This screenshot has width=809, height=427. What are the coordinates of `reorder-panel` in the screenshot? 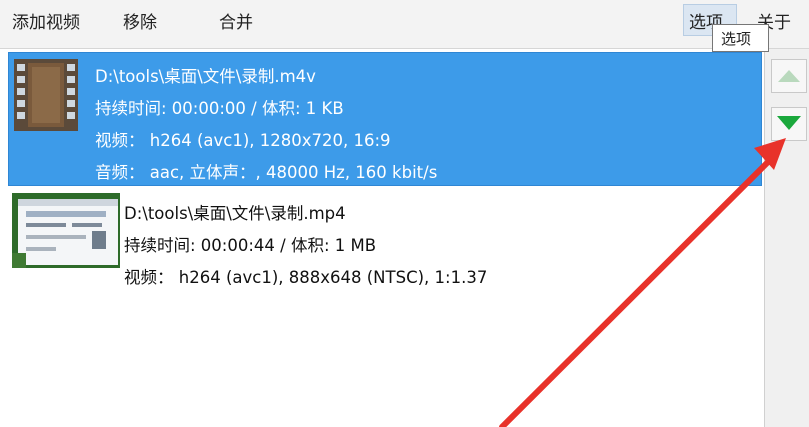 It's located at (786, 238).